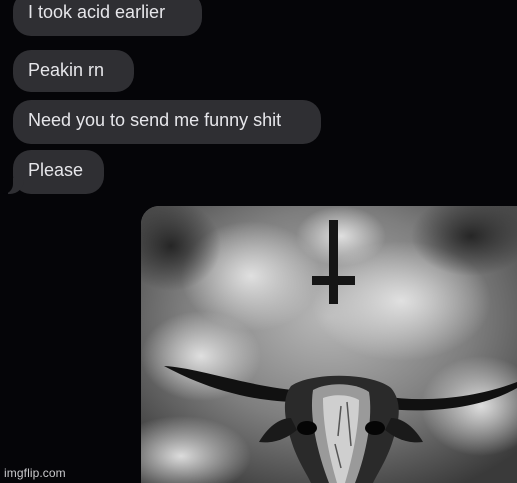 The height and width of the screenshot is (483, 517). Describe the element at coordinates (97, 12) in the screenshot. I see `message-text: I took acid earlier` at that location.